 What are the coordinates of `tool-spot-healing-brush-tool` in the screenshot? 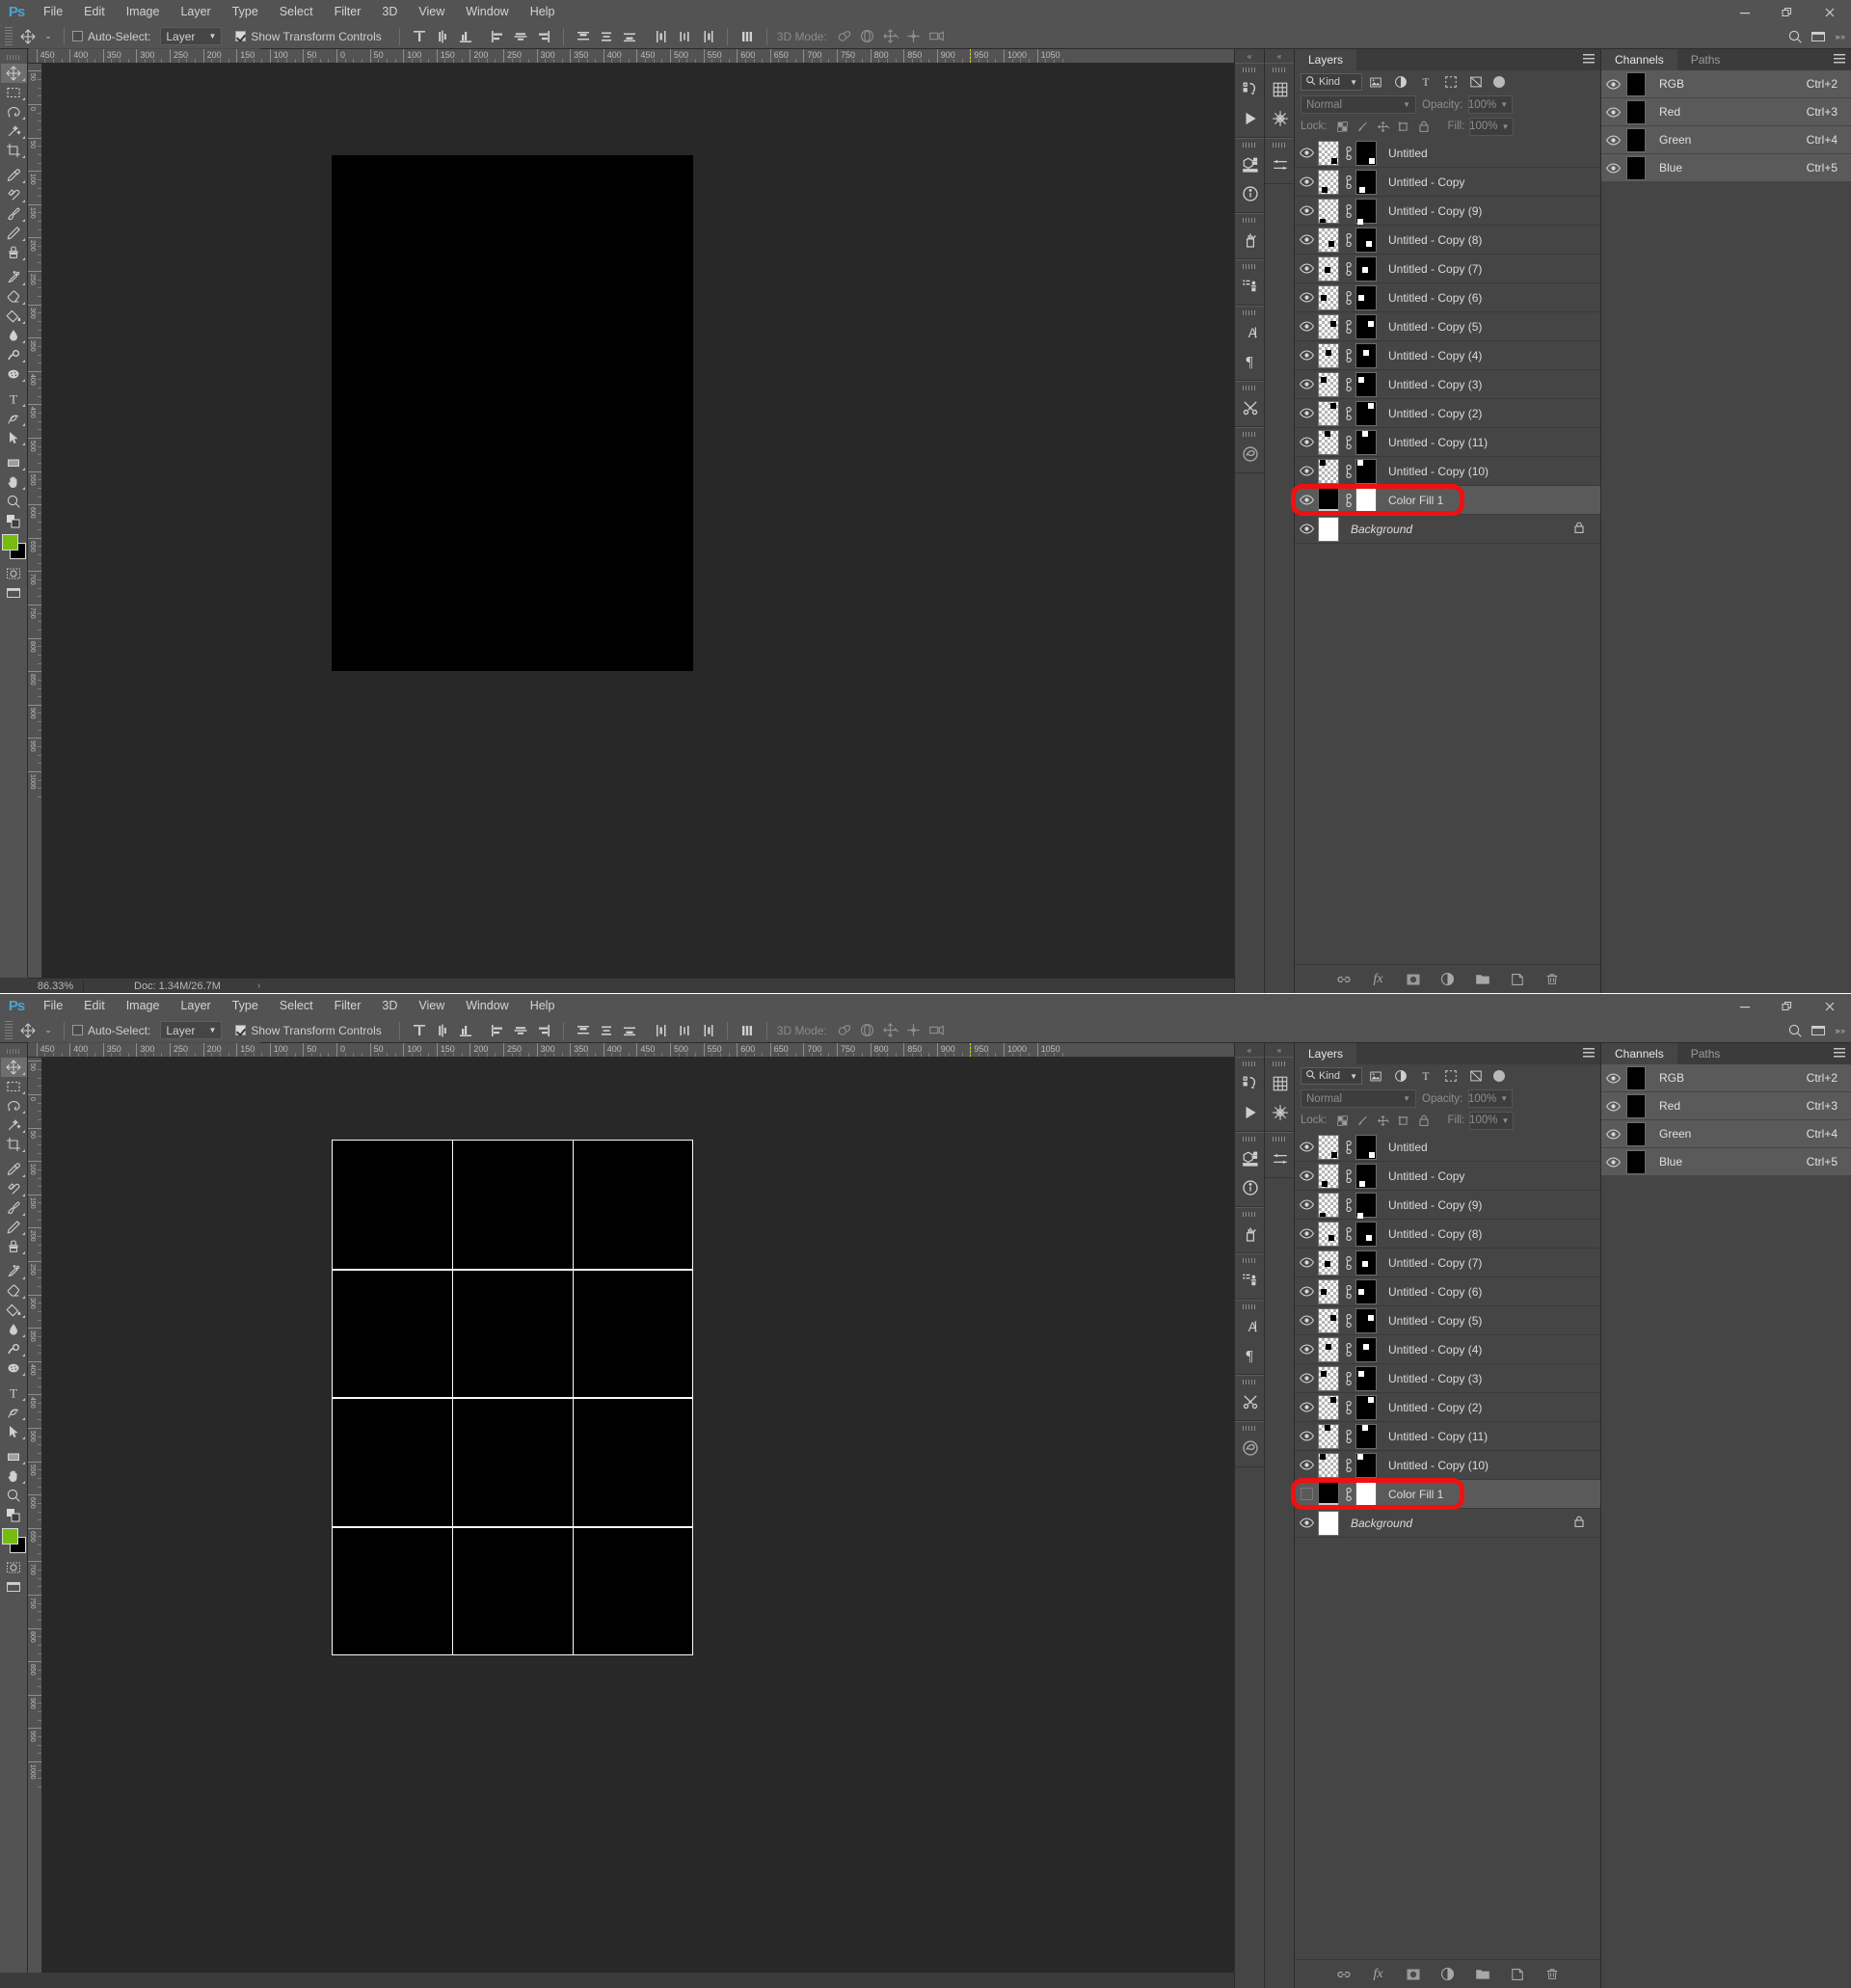 It's located at (14, 194).